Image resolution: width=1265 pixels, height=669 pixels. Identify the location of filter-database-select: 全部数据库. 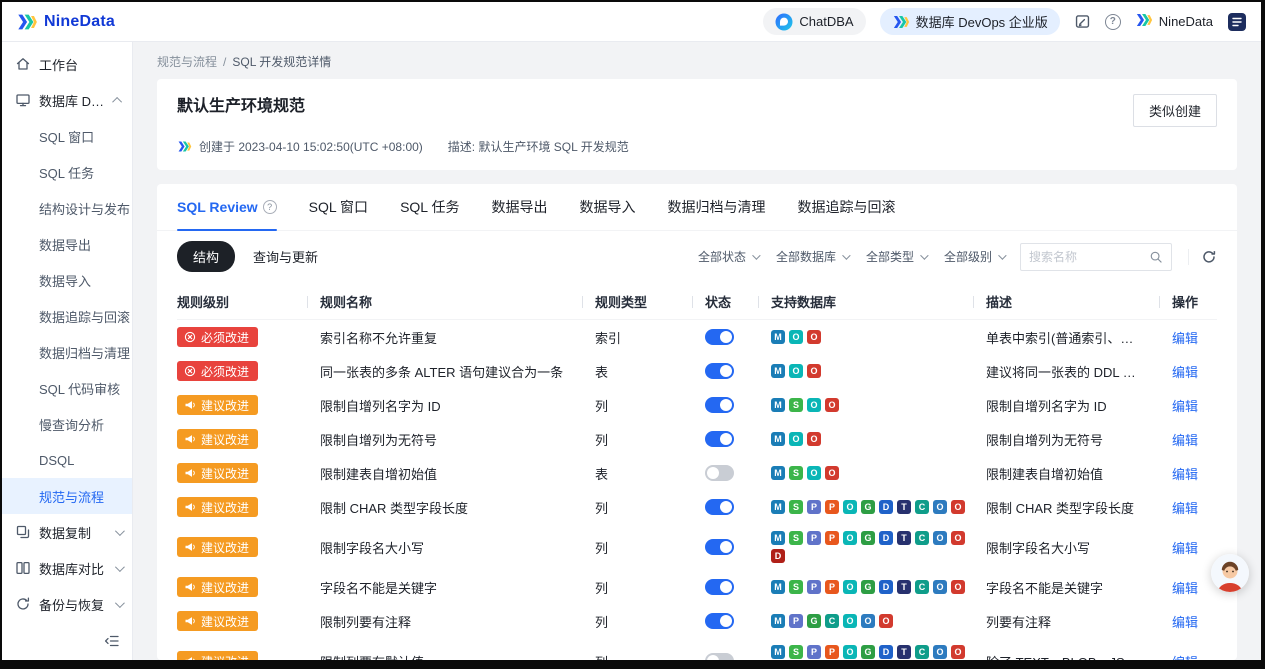
(813, 256).